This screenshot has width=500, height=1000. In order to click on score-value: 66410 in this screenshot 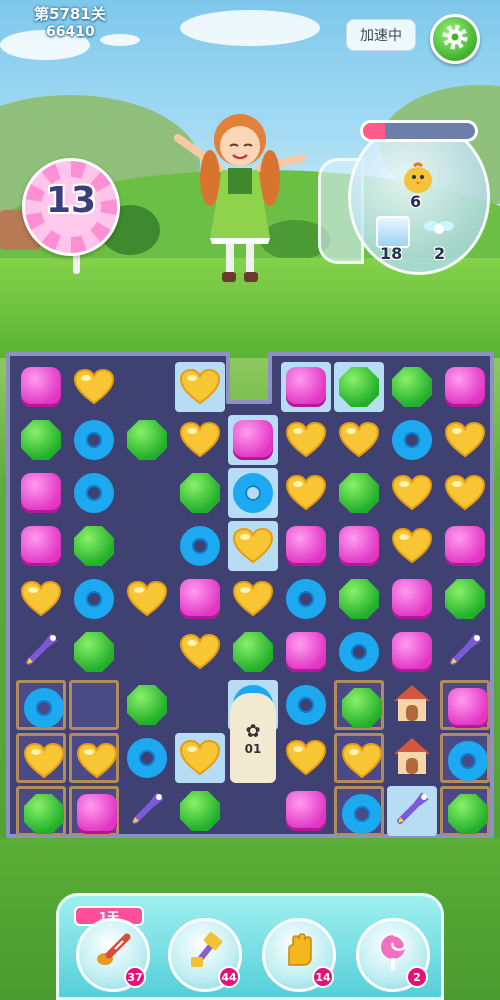, I will do `click(70, 32)`.